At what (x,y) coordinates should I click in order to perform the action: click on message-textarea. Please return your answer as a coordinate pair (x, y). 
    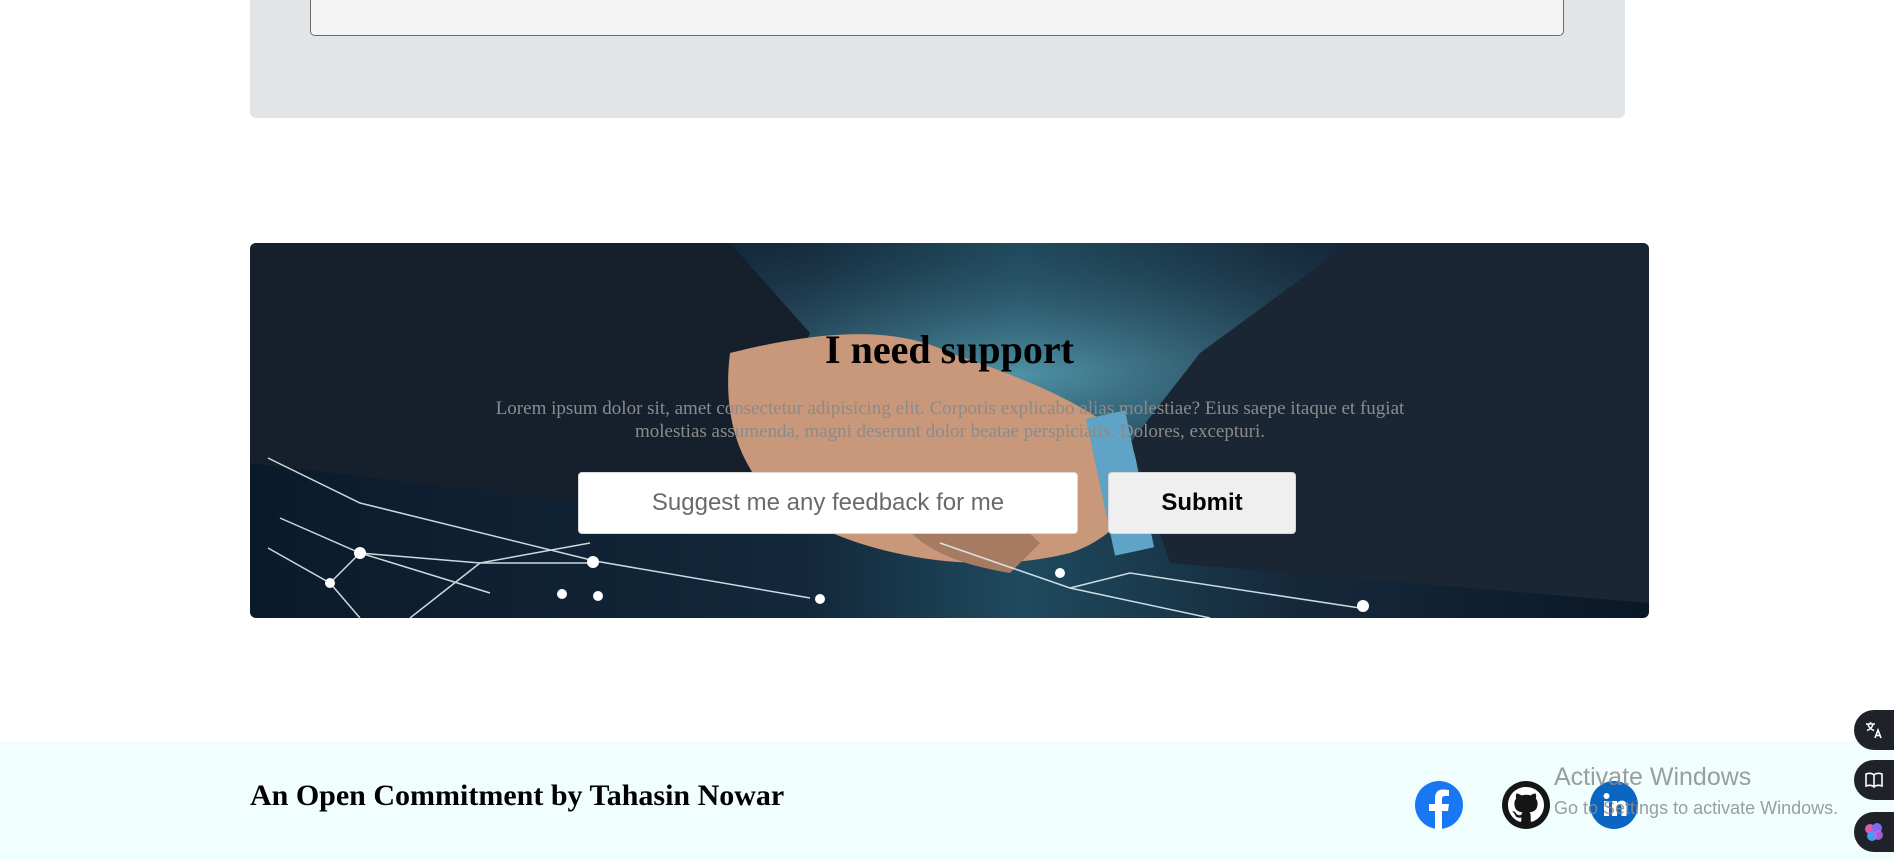
    Looking at the image, I should click on (937, 18).